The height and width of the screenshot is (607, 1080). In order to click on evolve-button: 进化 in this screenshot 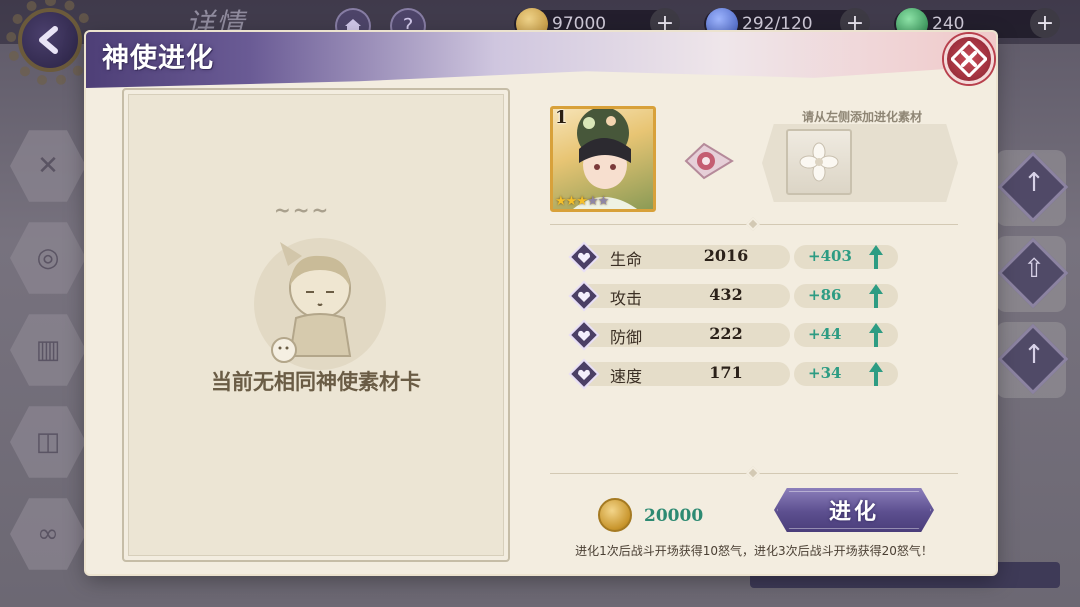, I will do `click(854, 510)`.